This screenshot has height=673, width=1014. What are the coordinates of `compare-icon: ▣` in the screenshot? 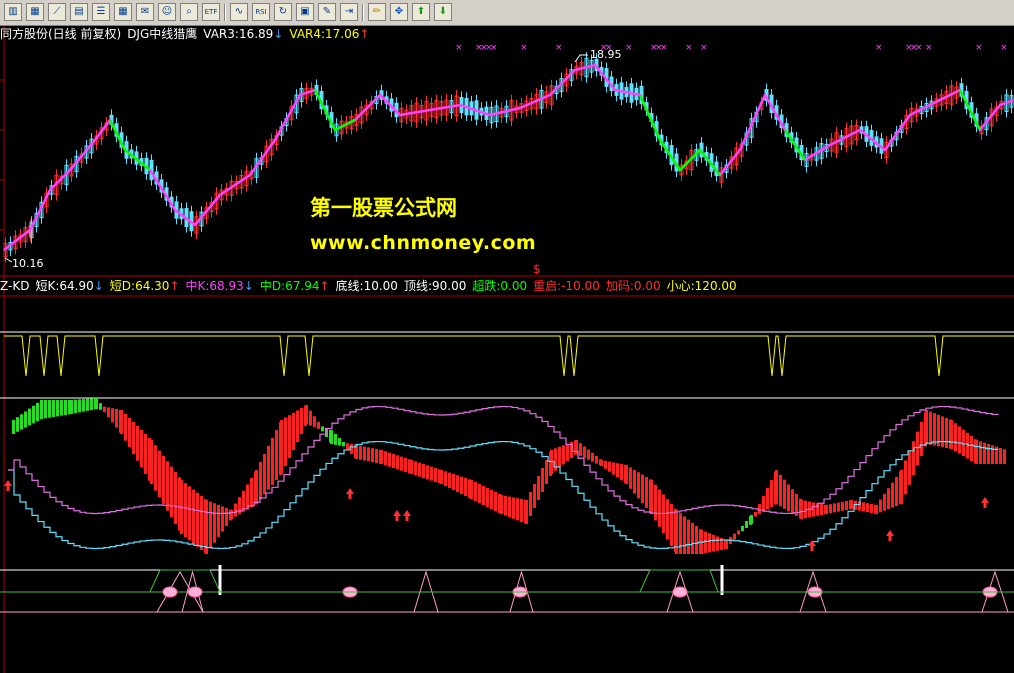 It's located at (305, 12).